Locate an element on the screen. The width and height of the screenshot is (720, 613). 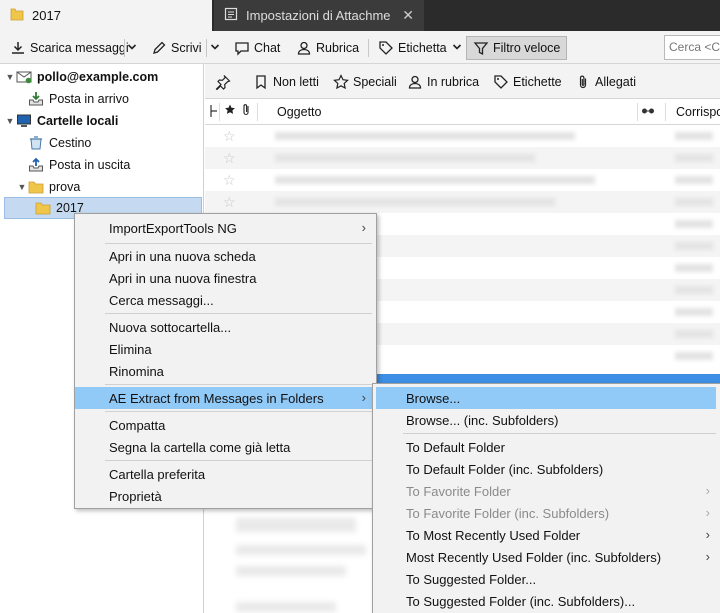
tab-attachment-settings: Impostazioni di Attachment ✕ is located at coordinates (319, 15).